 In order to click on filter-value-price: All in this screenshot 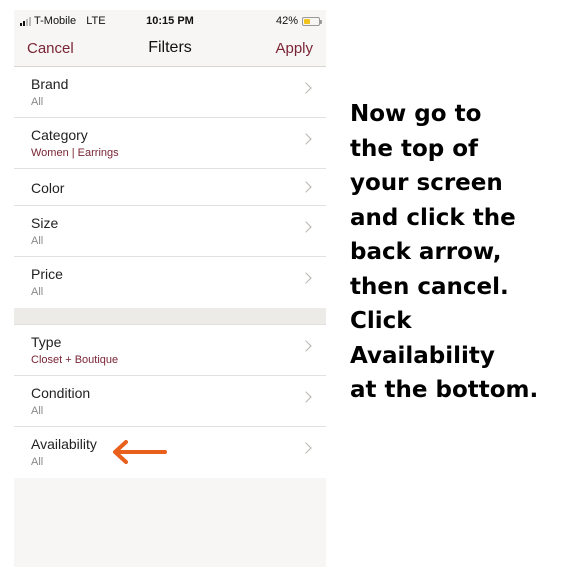, I will do `click(37, 292)`.